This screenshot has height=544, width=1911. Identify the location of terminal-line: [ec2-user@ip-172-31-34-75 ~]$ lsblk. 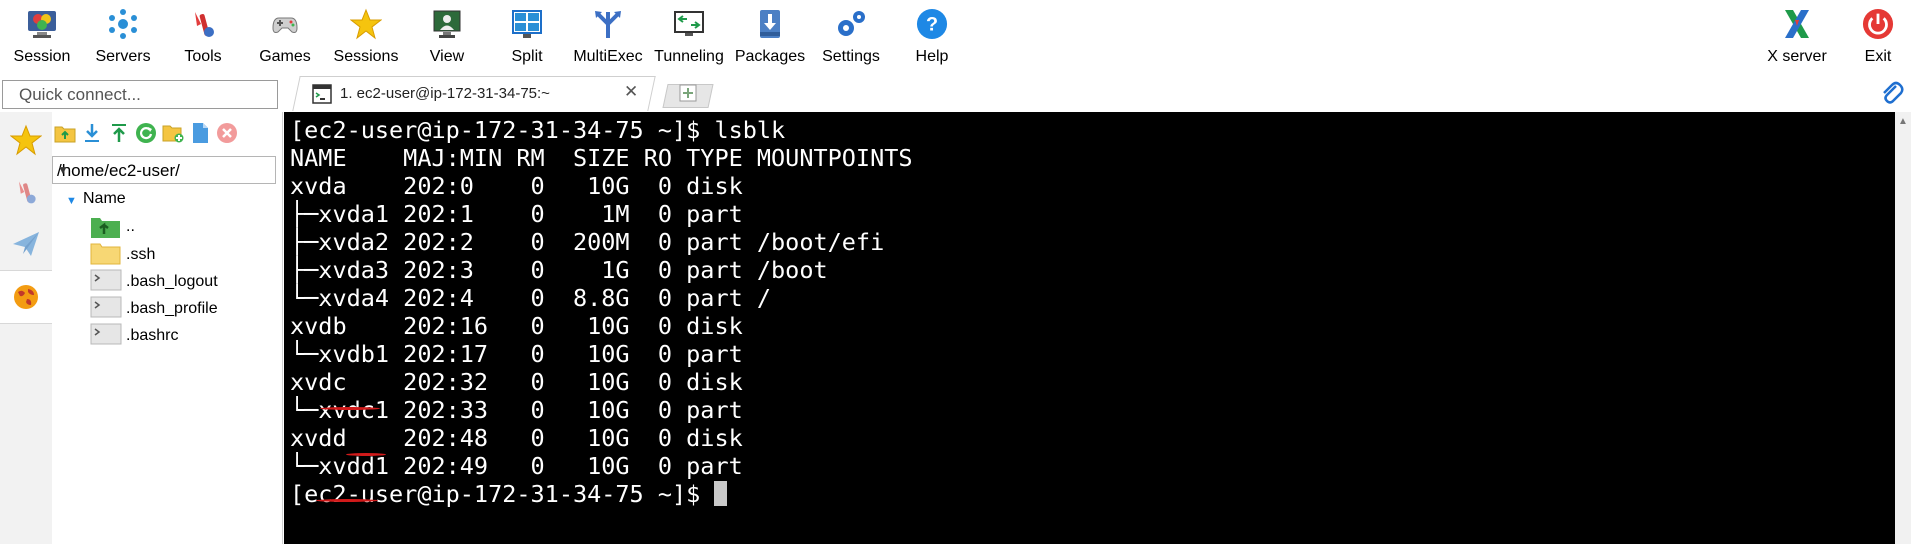
(538, 130).